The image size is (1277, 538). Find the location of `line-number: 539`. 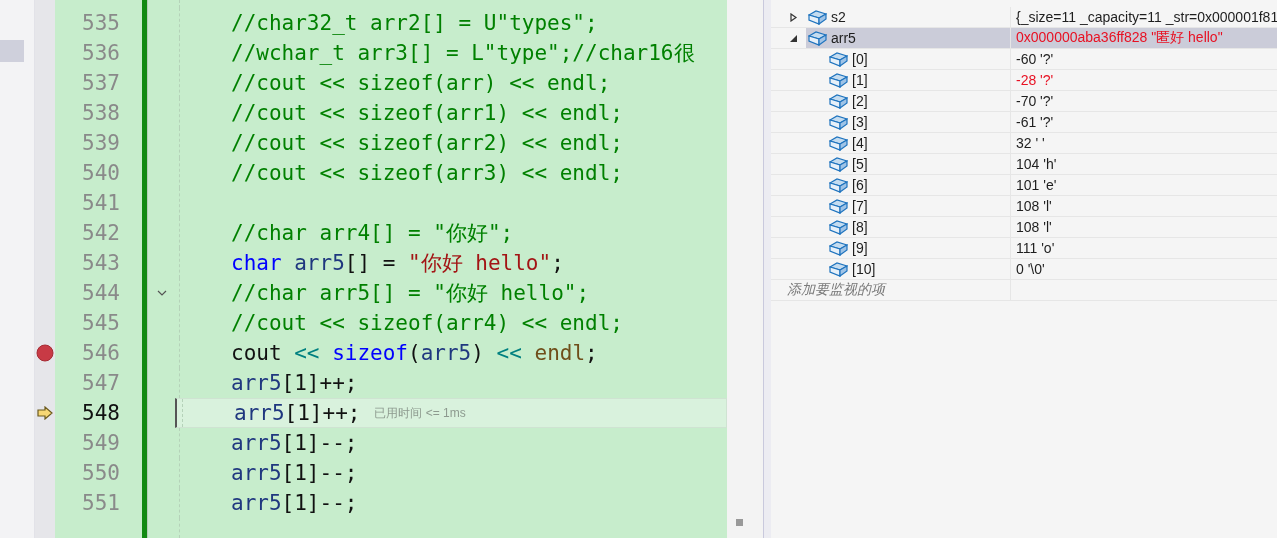

line-number: 539 is located at coordinates (100, 143).